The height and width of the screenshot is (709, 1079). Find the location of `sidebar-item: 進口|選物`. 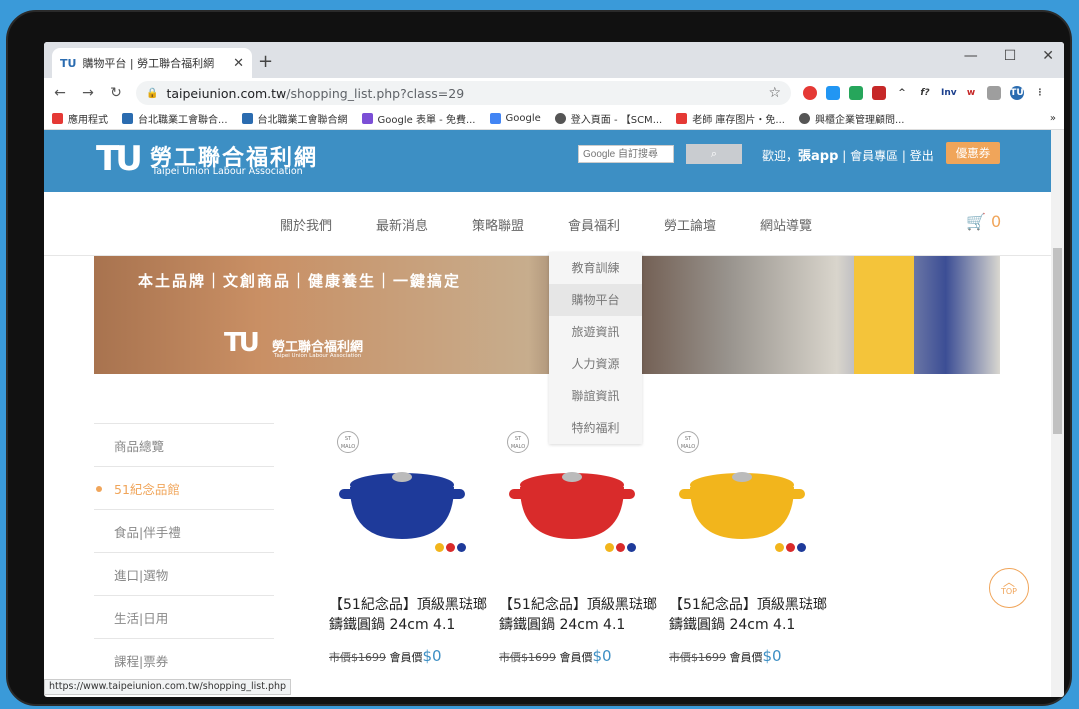

sidebar-item: 進口|選物 is located at coordinates (184, 573).